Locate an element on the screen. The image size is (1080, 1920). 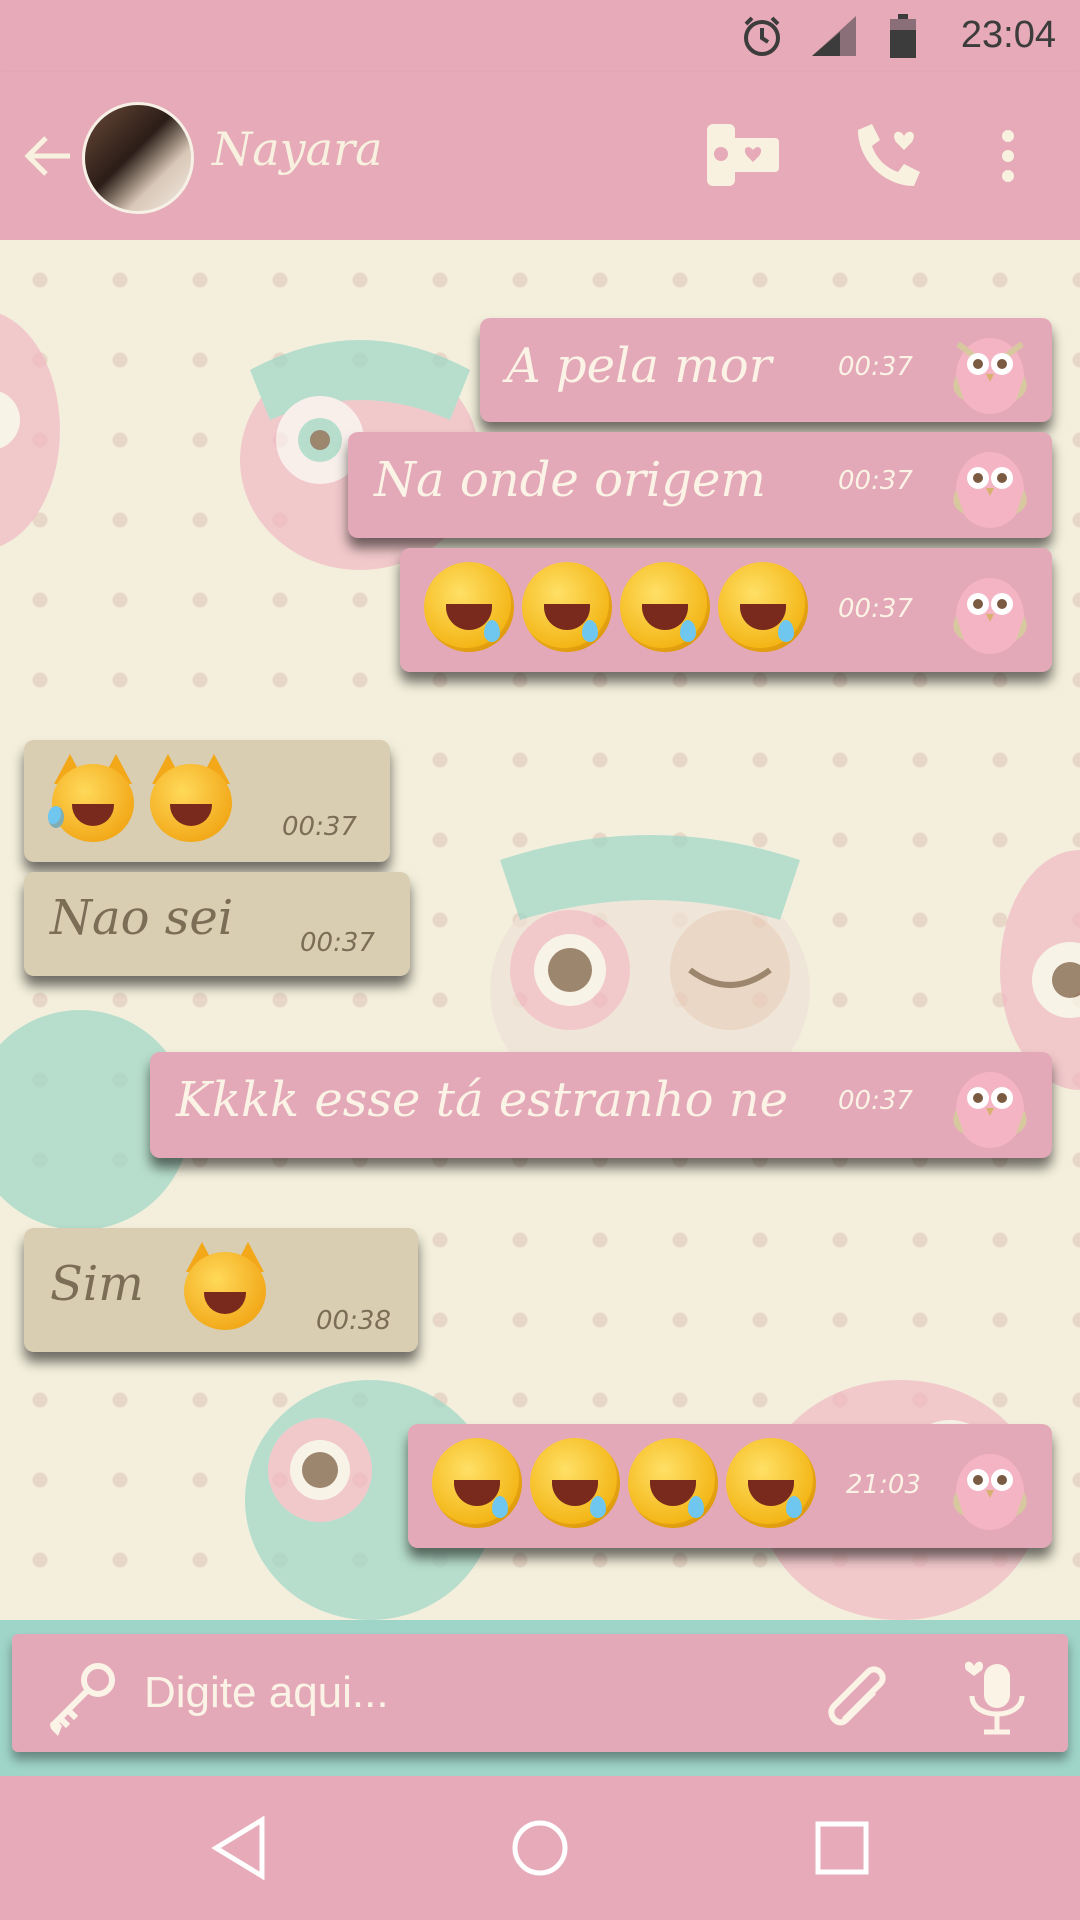
nav-recents-icon is located at coordinates (842, 1848).